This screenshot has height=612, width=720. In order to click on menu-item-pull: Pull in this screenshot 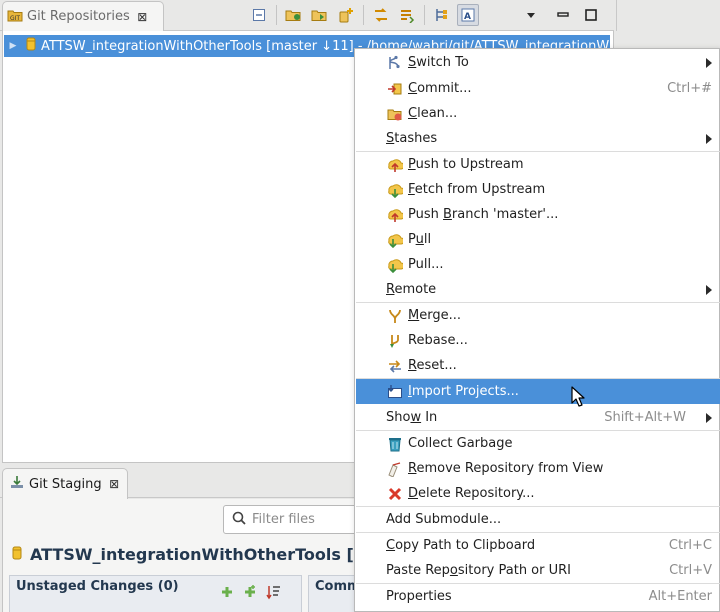, I will do `click(538, 239)`.